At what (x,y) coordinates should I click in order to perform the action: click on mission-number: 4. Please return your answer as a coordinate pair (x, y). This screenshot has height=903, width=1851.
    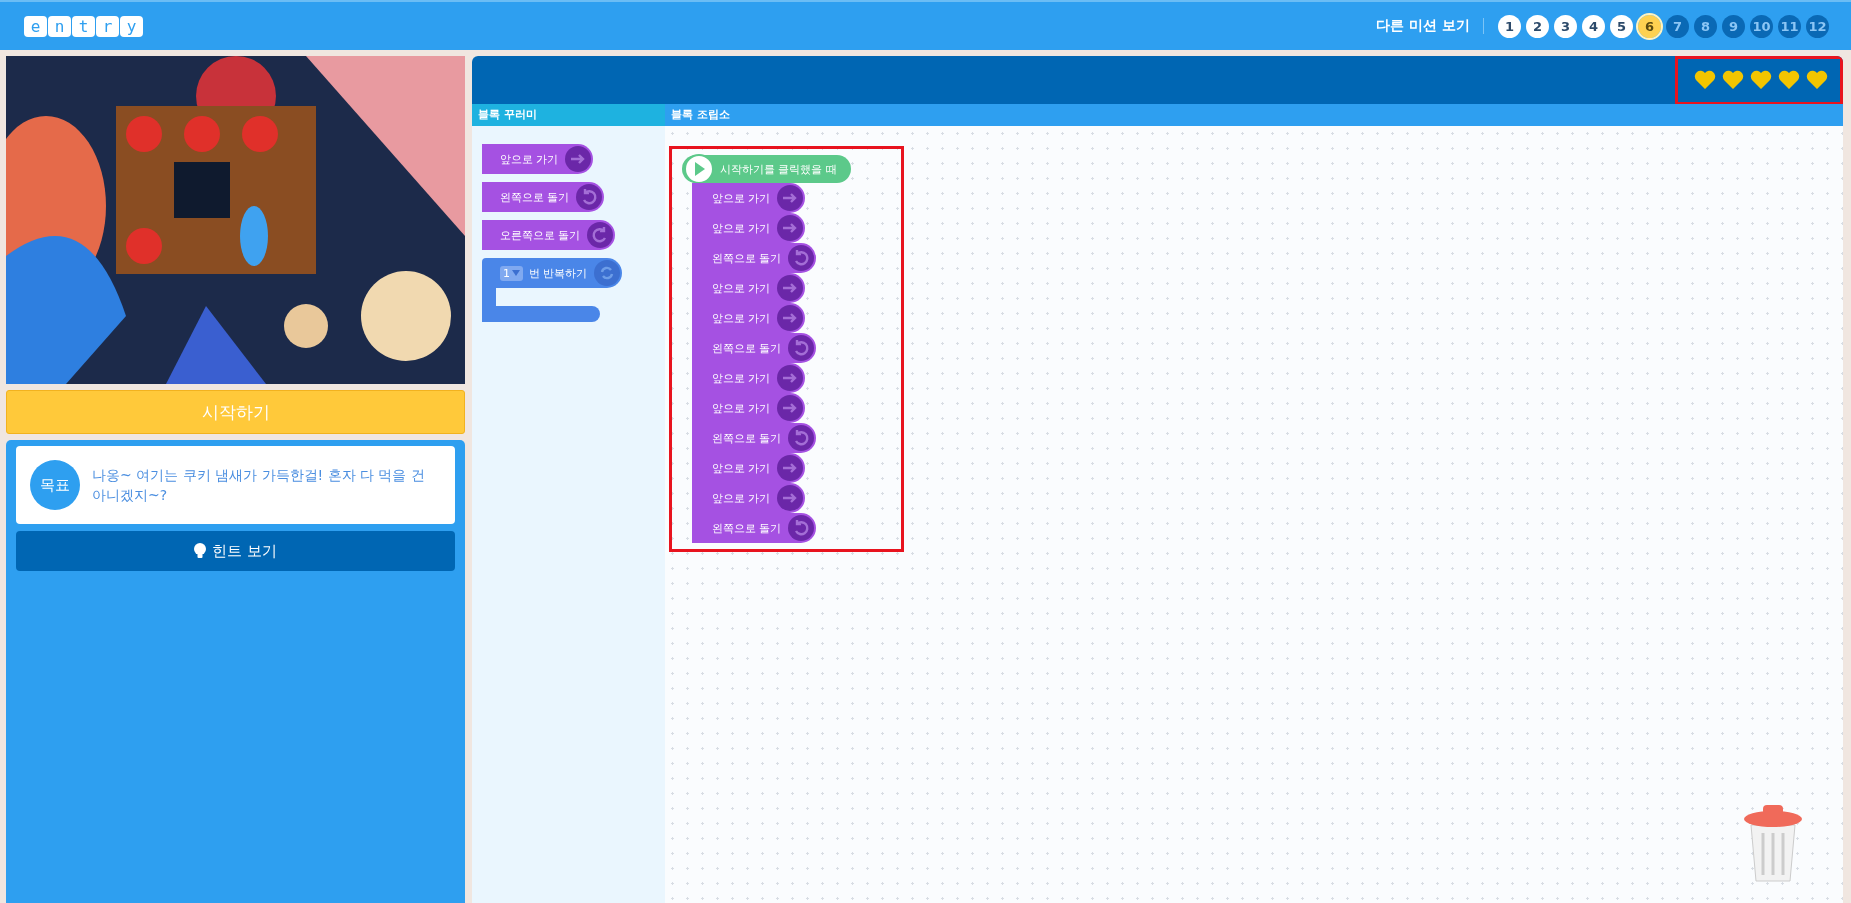
    Looking at the image, I should click on (1593, 26).